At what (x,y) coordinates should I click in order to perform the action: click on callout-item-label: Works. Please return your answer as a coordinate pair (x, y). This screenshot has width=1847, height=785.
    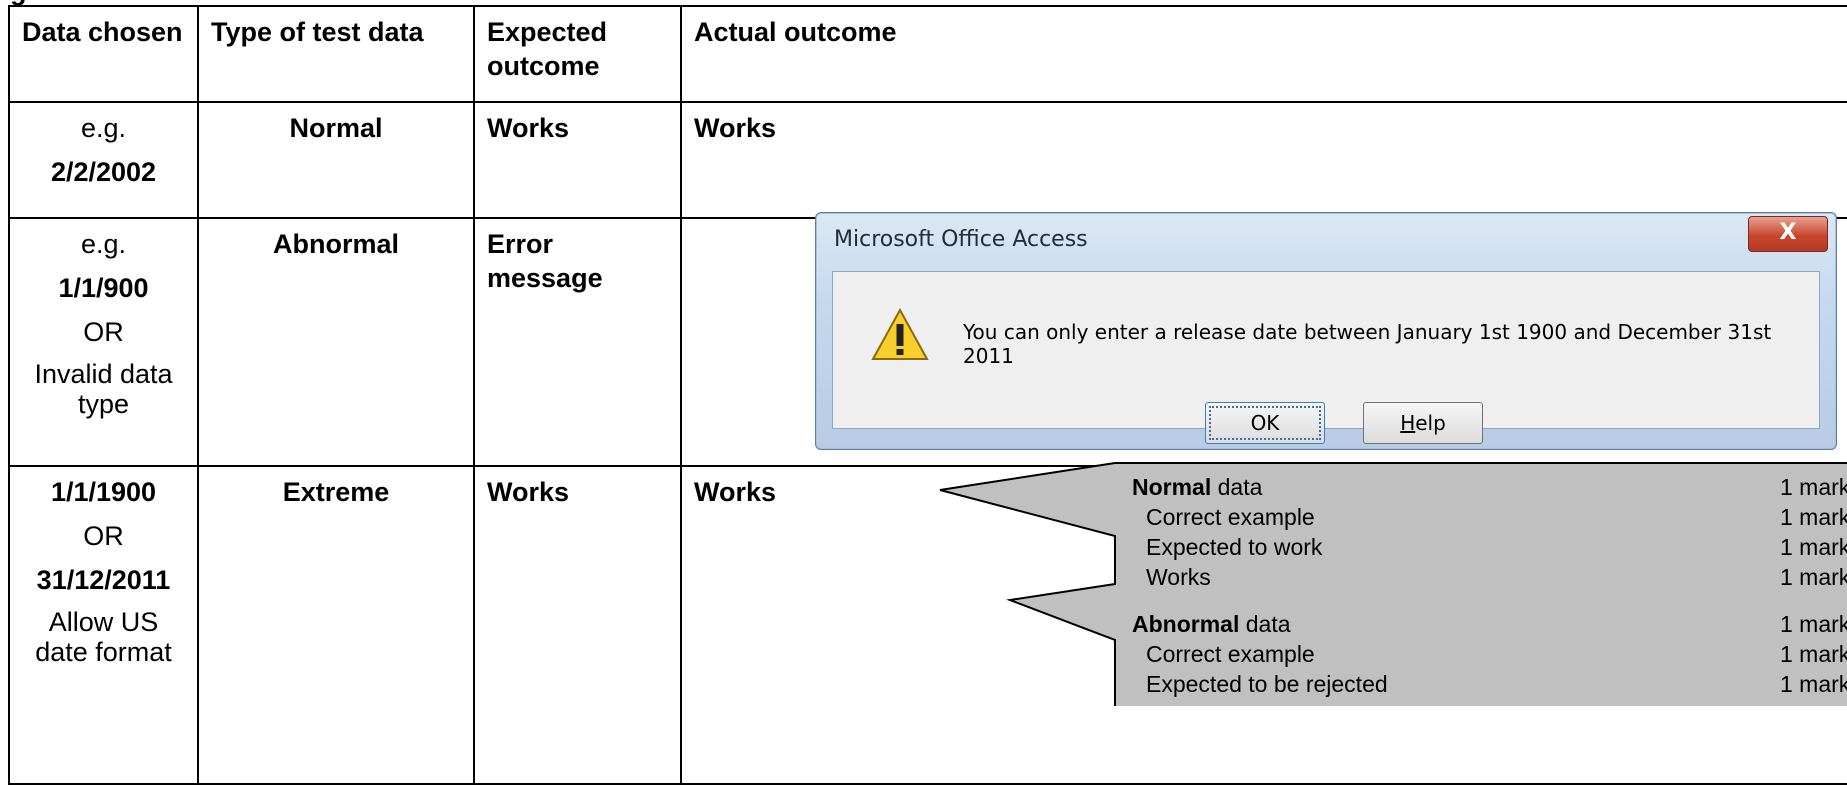
    Looking at the image, I should click on (1178, 577).